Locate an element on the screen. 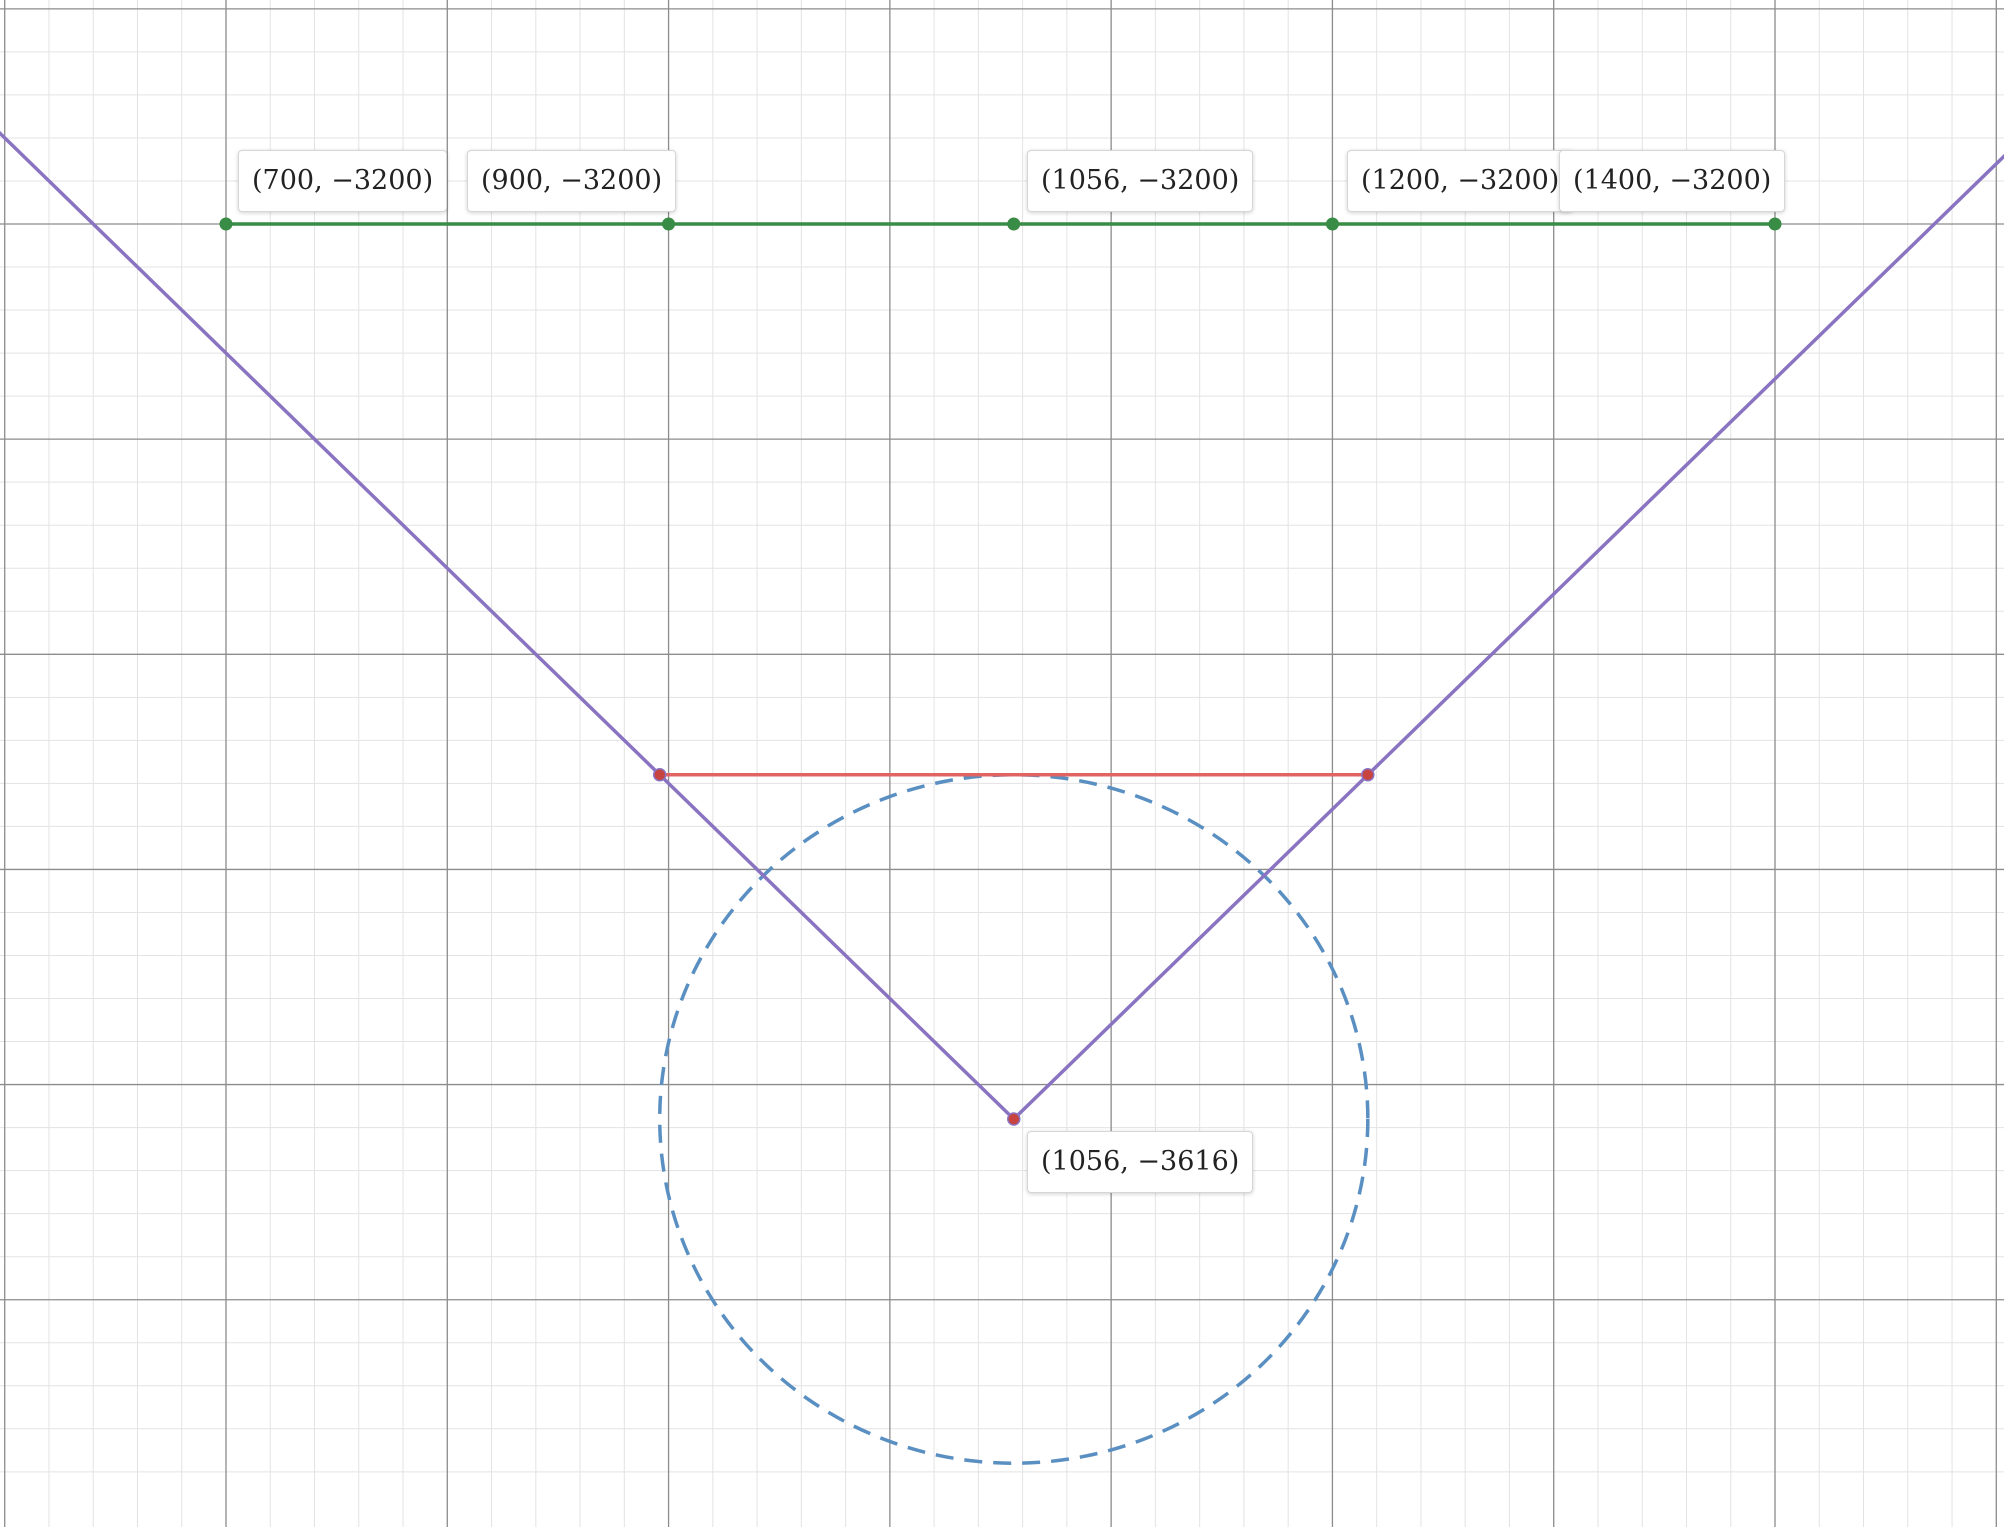  point-label-1200: (1200, −3200) is located at coordinates (1460, 181).